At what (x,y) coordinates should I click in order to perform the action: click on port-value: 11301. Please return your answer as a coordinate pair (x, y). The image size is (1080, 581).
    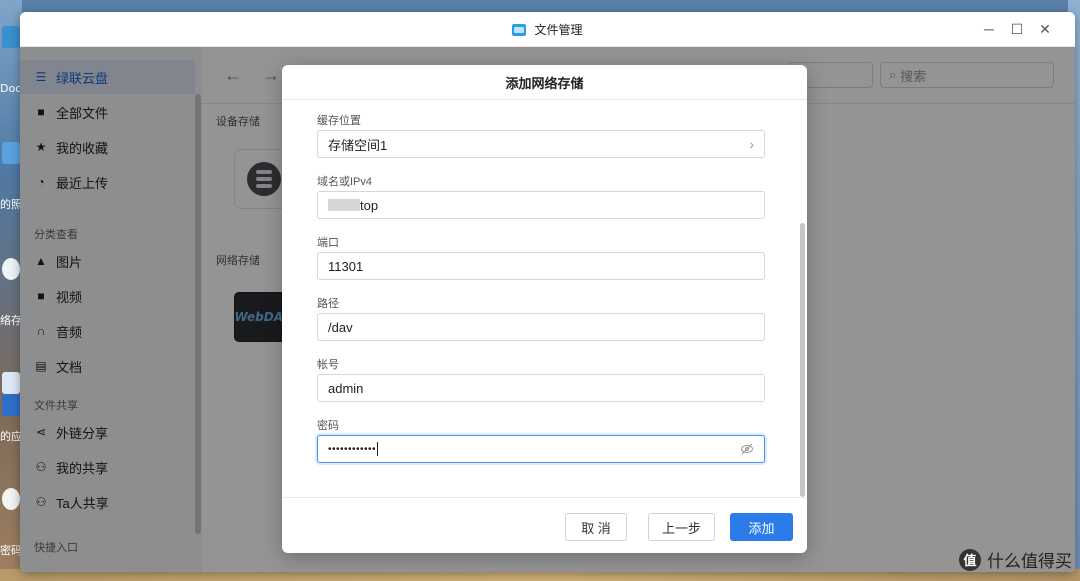
    Looking at the image, I should click on (346, 266).